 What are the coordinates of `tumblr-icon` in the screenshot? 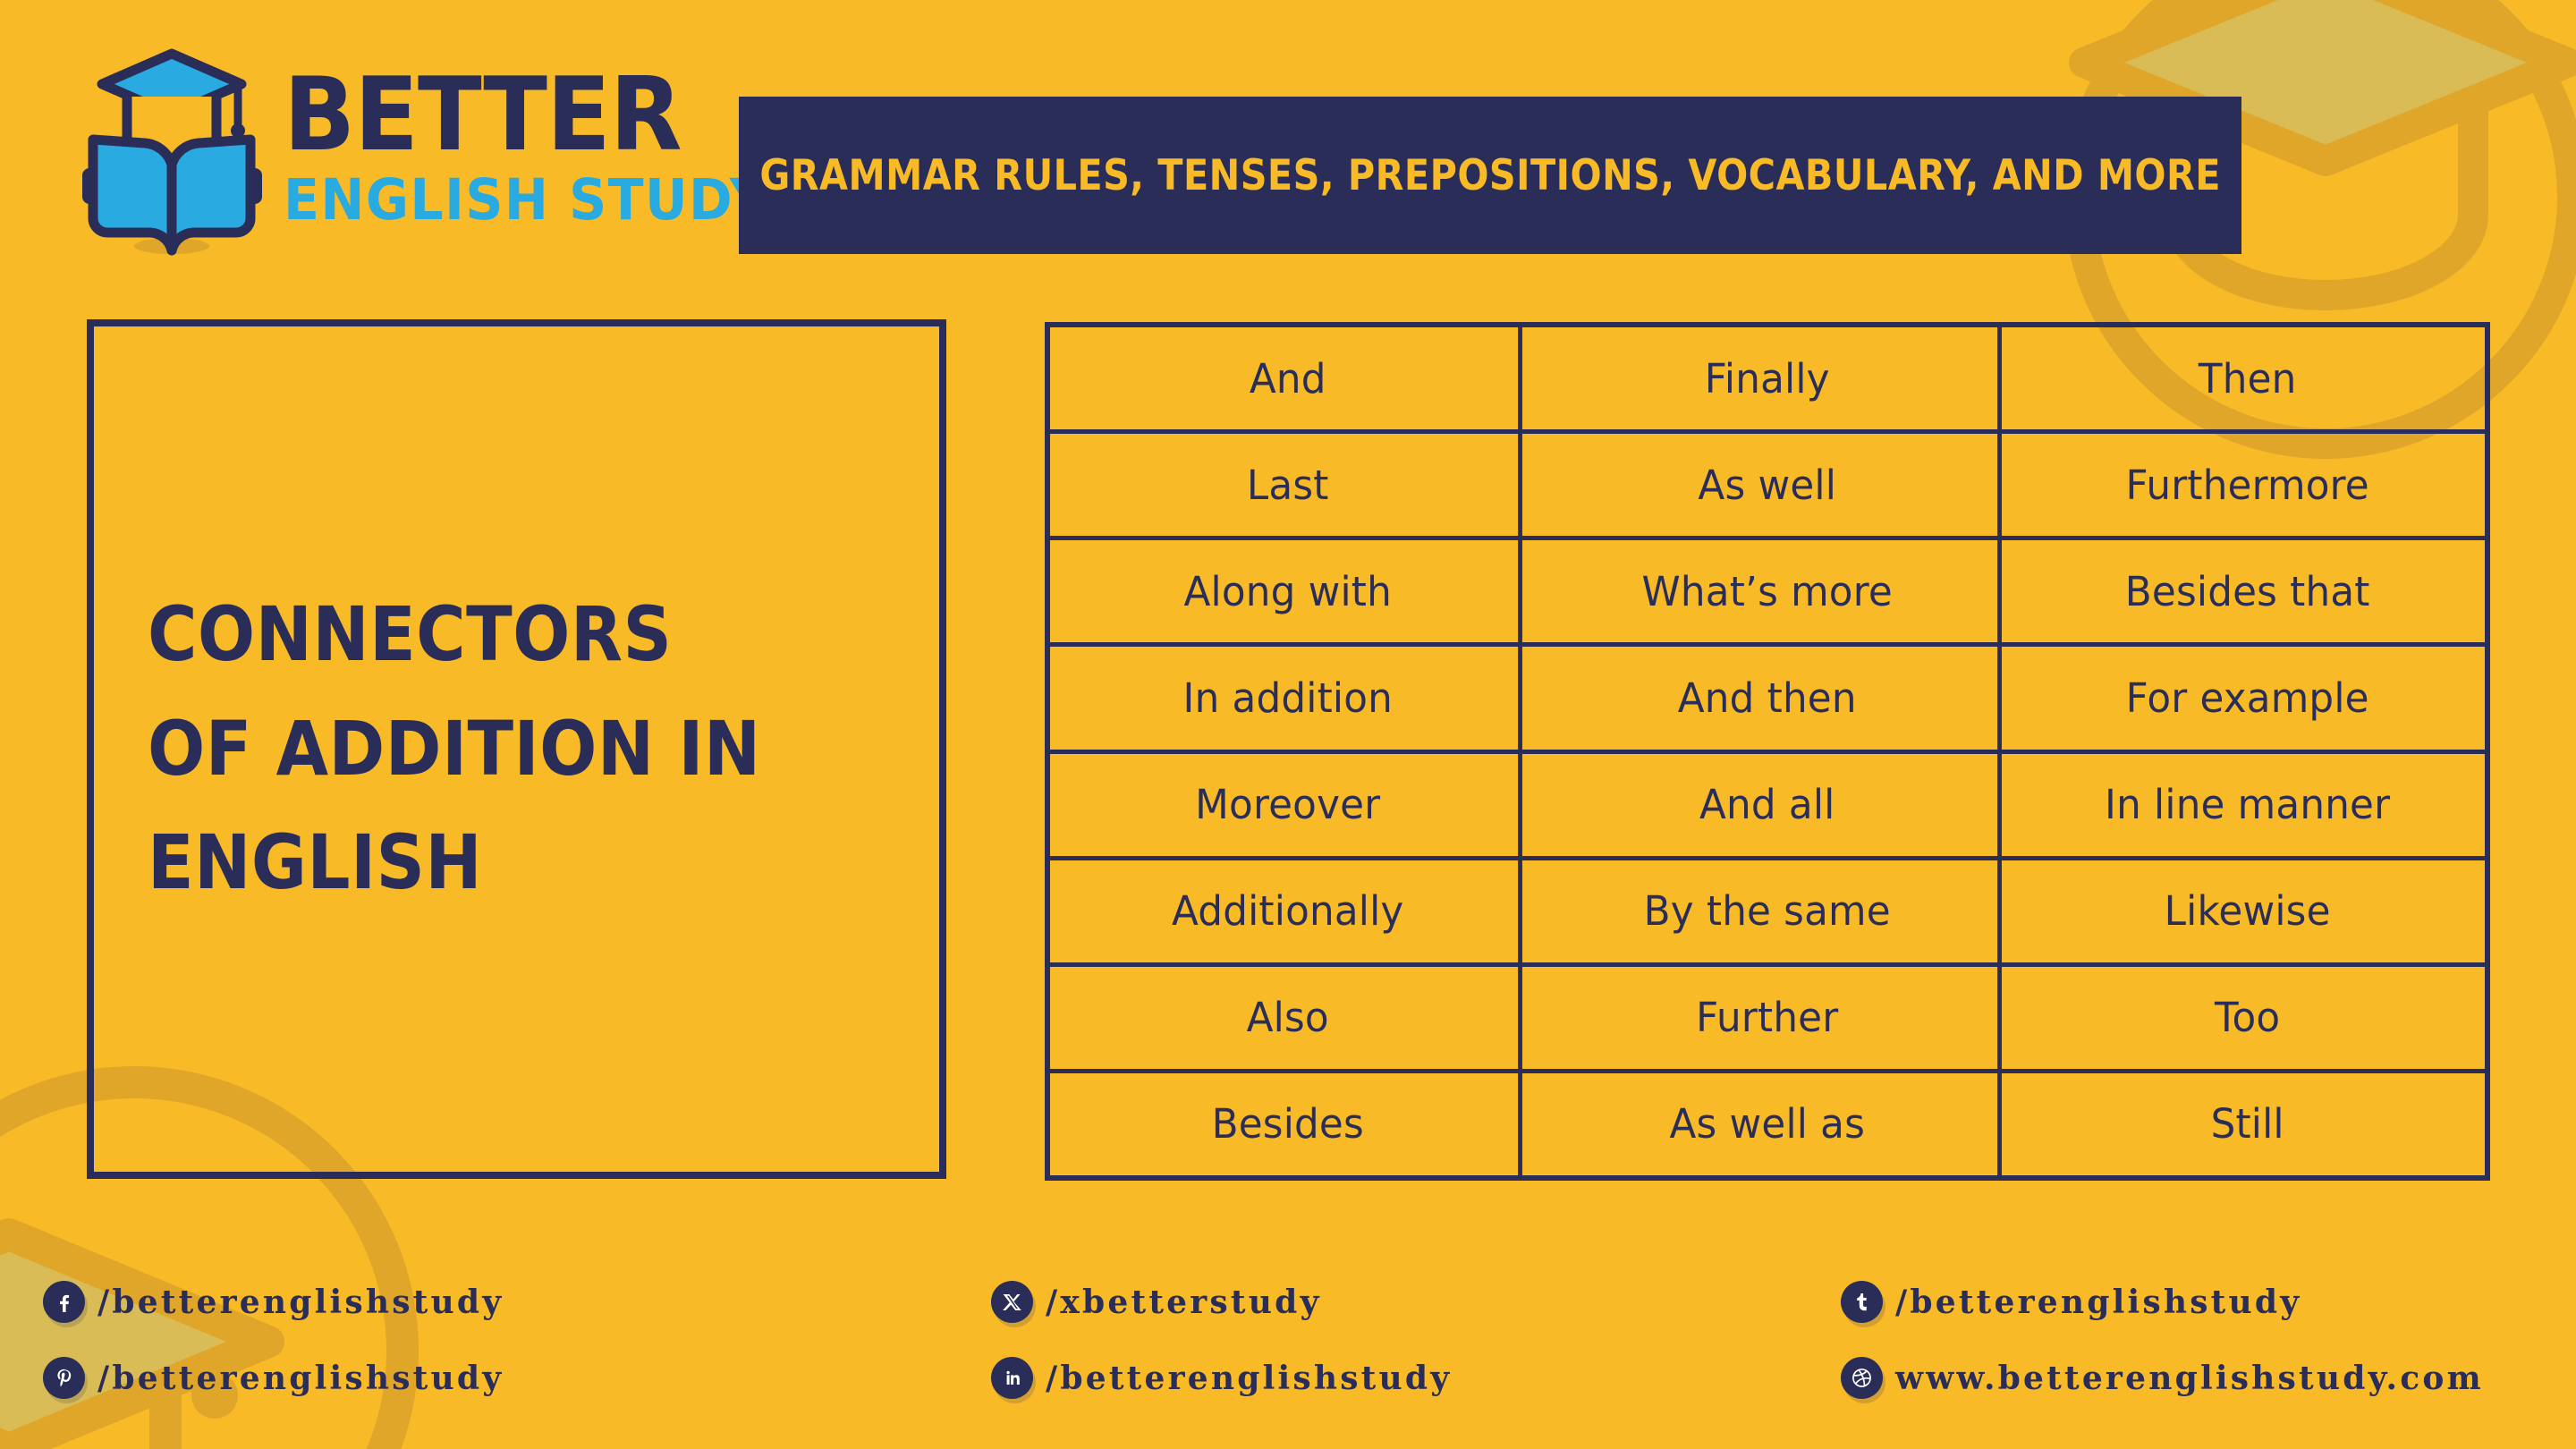 It's located at (1862, 1302).